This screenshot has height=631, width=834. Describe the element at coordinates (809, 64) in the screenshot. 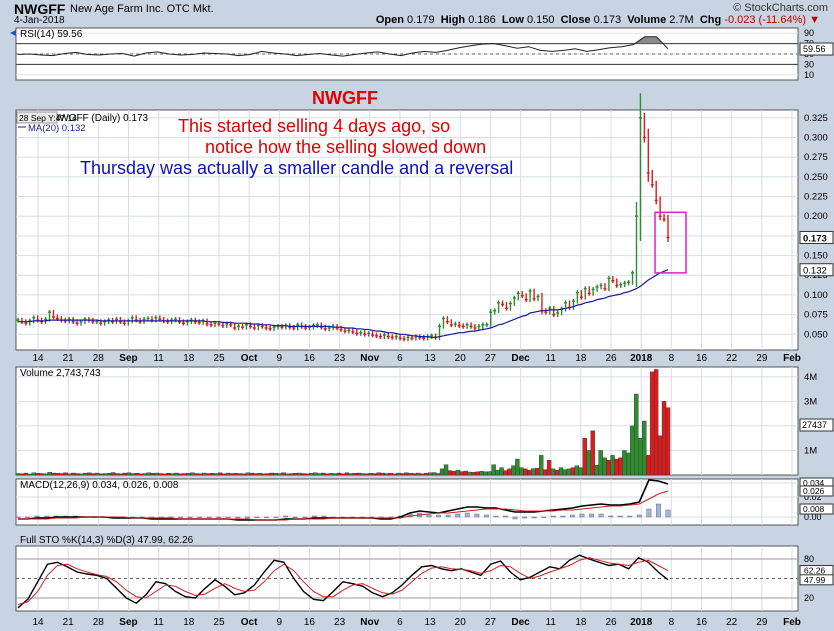

I see `y-tick-label: 30` at that location.